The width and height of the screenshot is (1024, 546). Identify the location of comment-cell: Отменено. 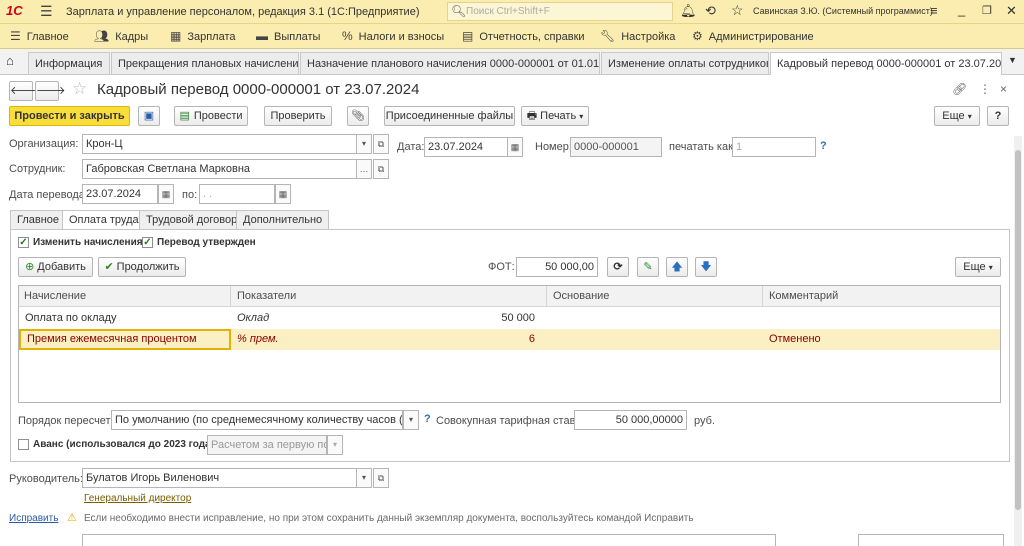
(881, 339).